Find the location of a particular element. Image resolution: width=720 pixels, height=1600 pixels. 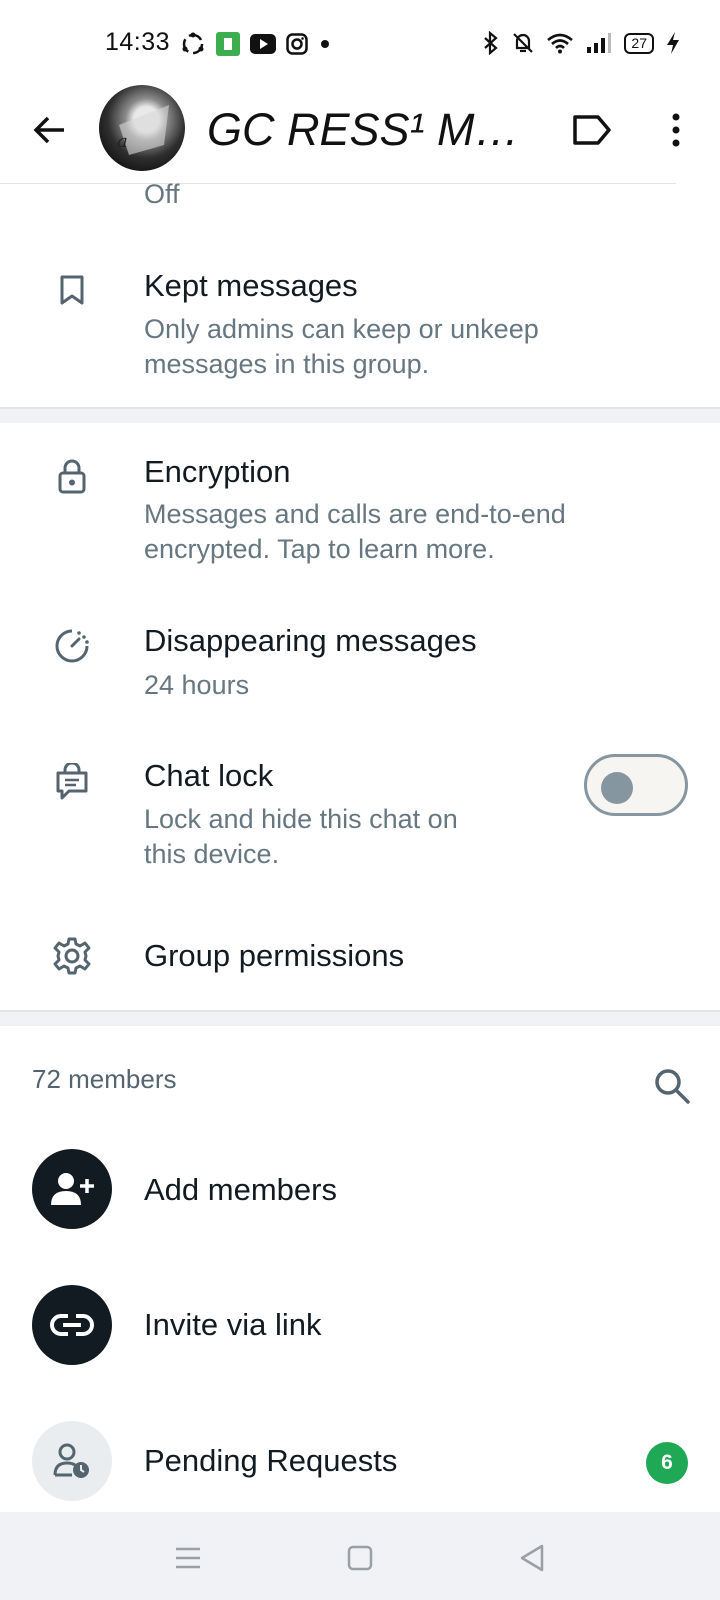

chat-lock-subtitle-line2: this device. is located at coordinates (212, 854).